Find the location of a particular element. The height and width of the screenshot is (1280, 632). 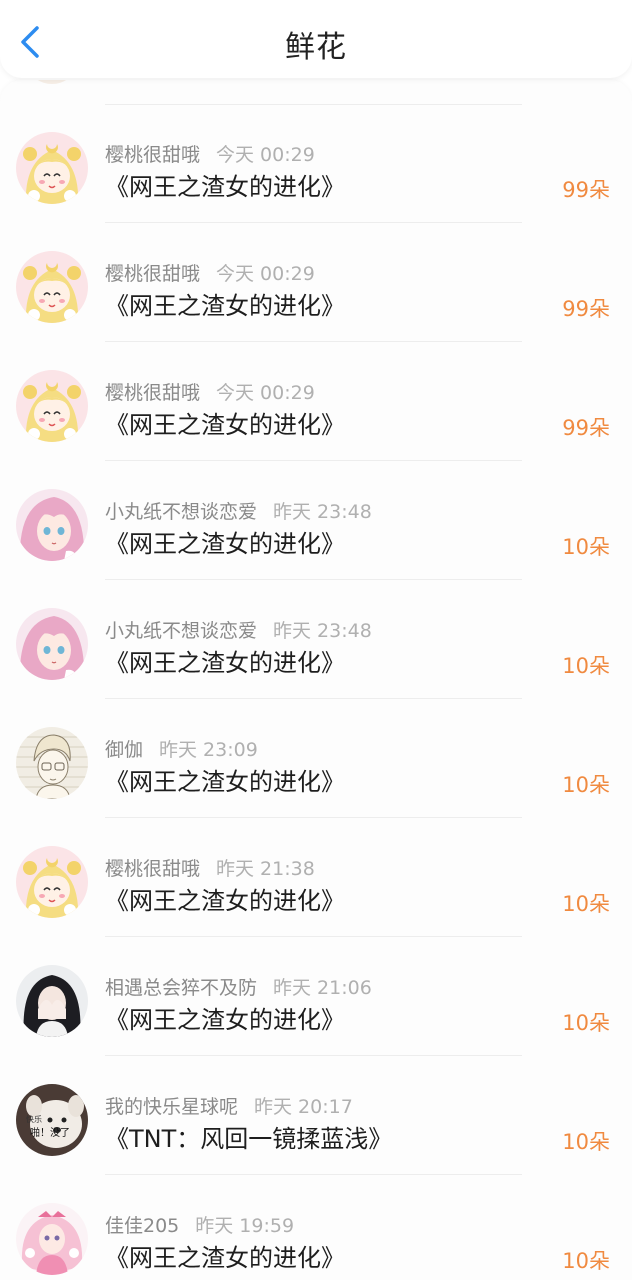

sender-name: 御伽 is located at coordinates (124, 750).